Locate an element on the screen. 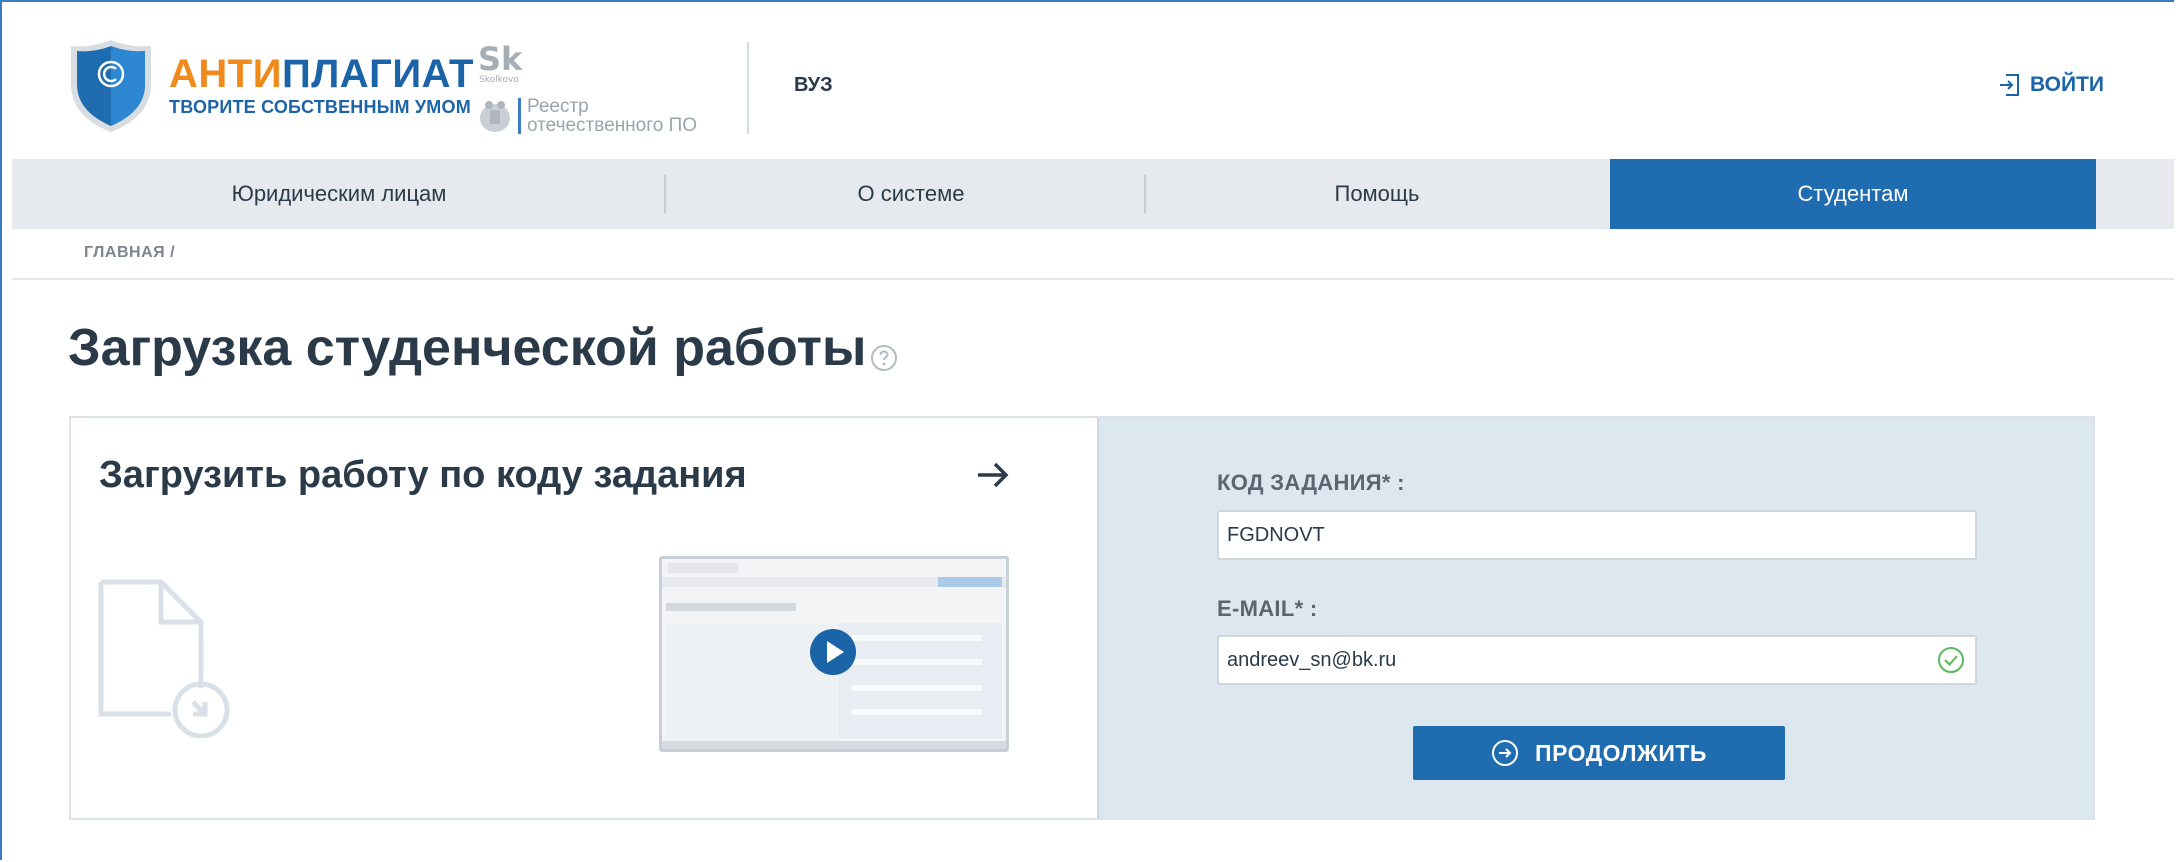  email-label: E-MAIL* : is located at coordinates (1267, 608).